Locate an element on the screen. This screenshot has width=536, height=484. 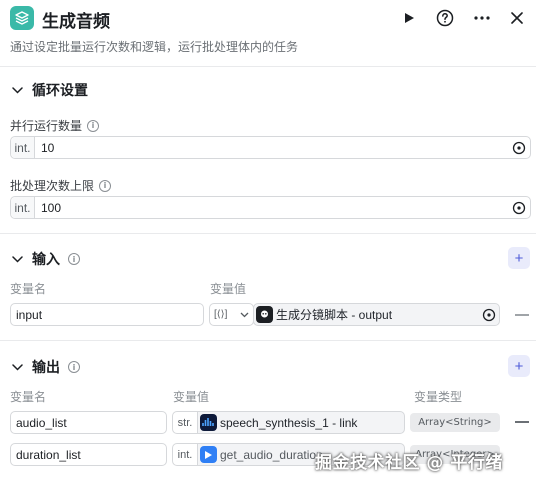
max-batch-value: 100 is located at coordinates (271, 208).